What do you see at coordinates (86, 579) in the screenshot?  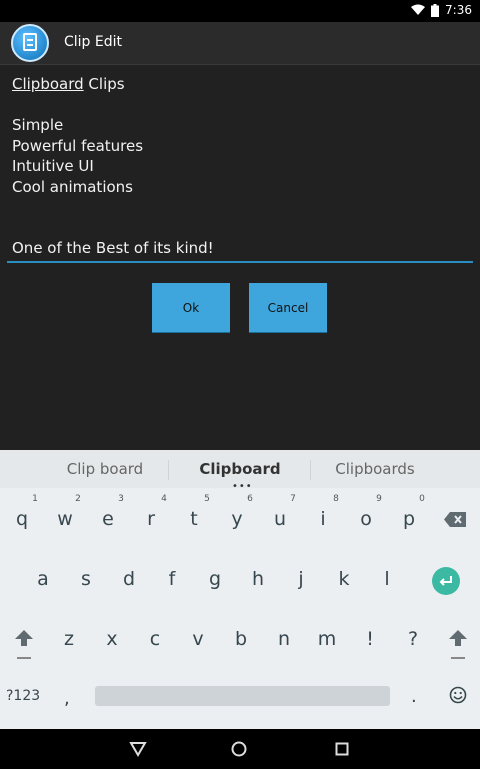 I see `key-s: s` at bounding box center [86, 579].